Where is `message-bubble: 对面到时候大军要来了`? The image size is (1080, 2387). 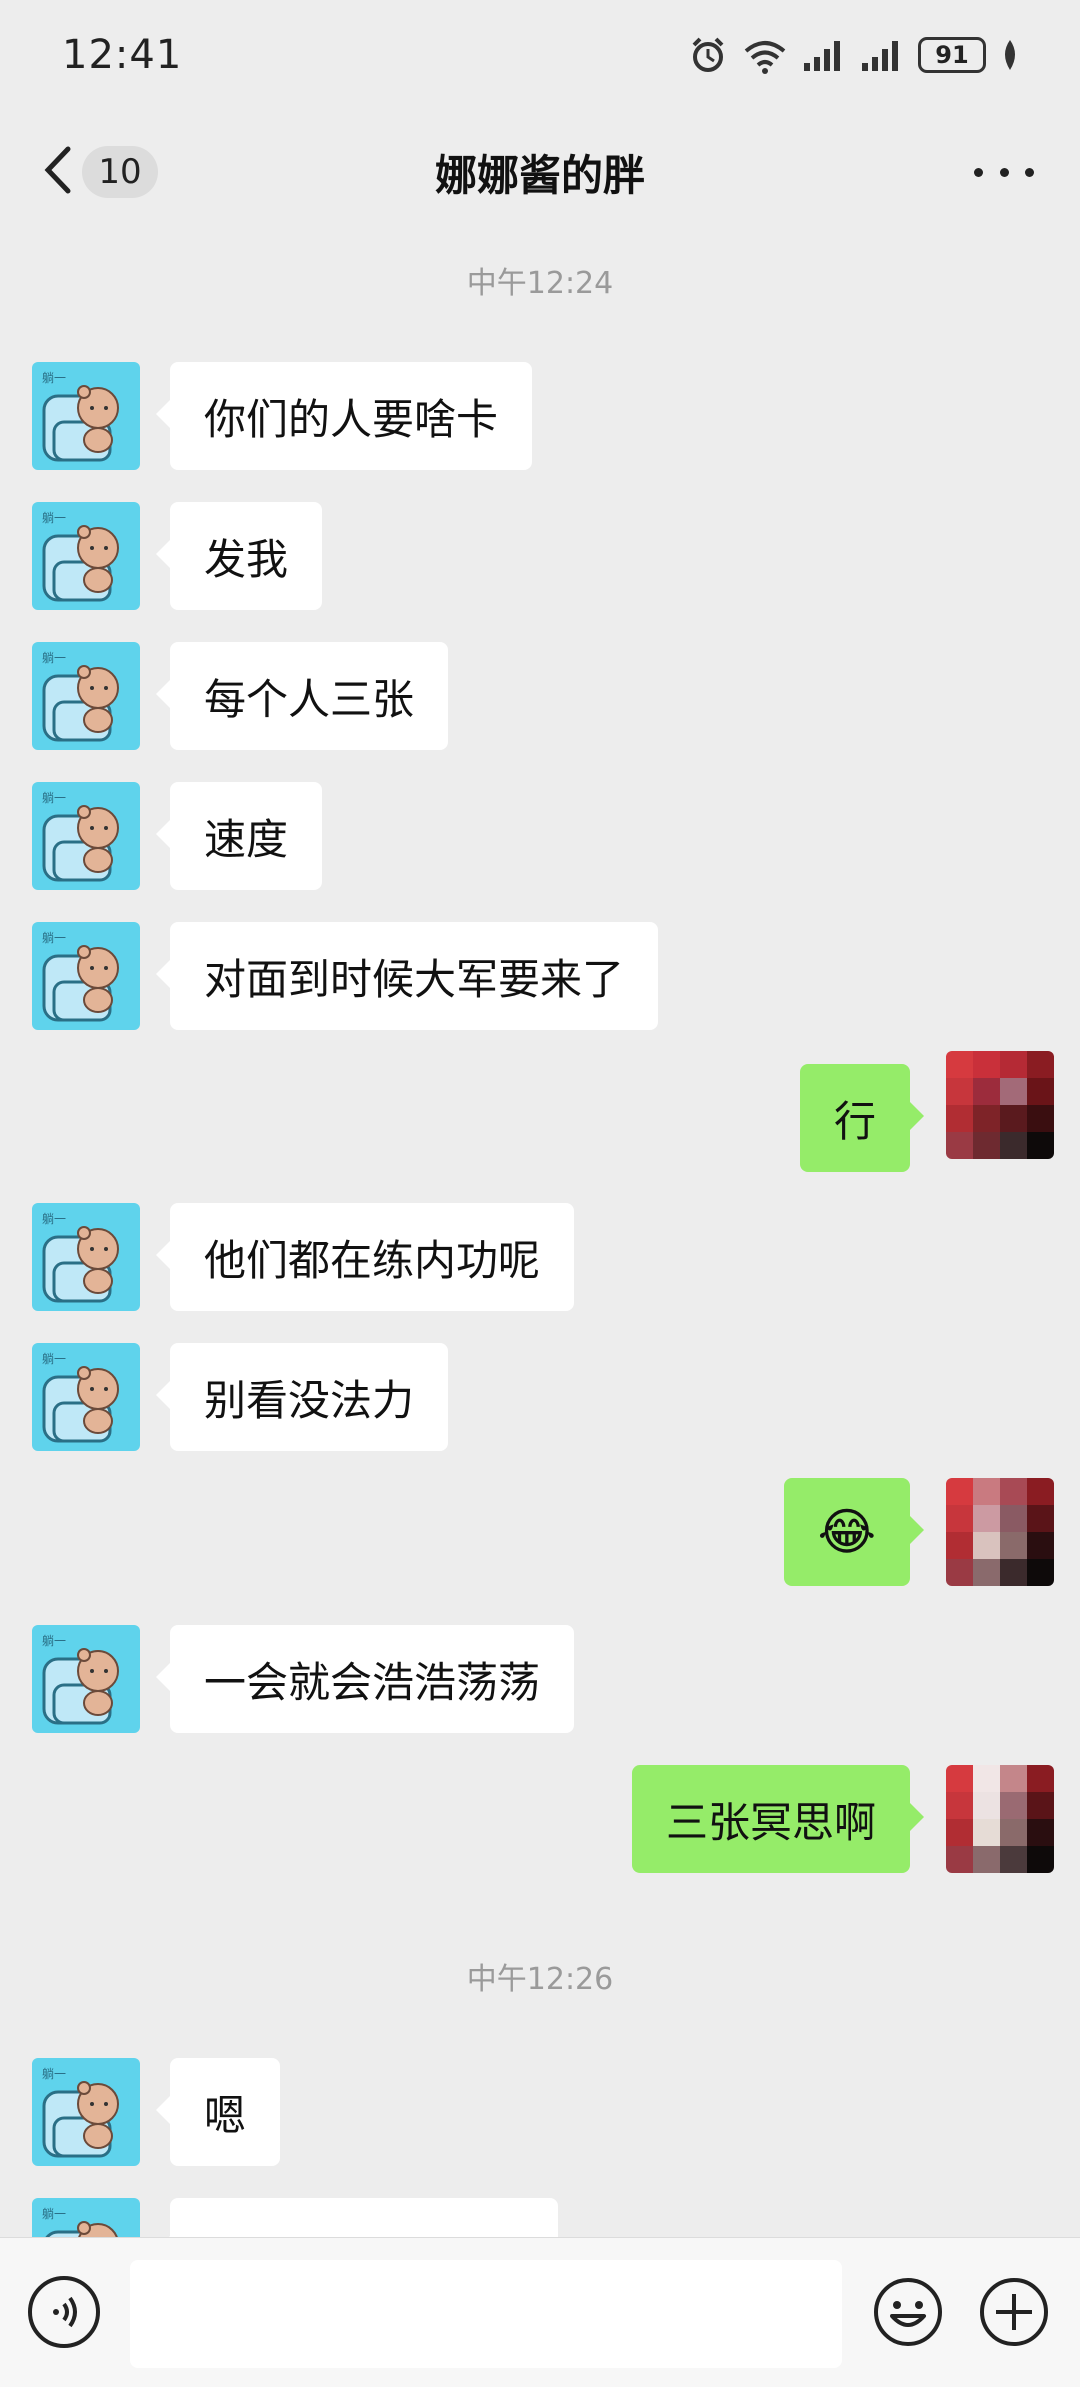
message-bubble: 对面到时候大军要来了 is located at coordinates (407, 976).